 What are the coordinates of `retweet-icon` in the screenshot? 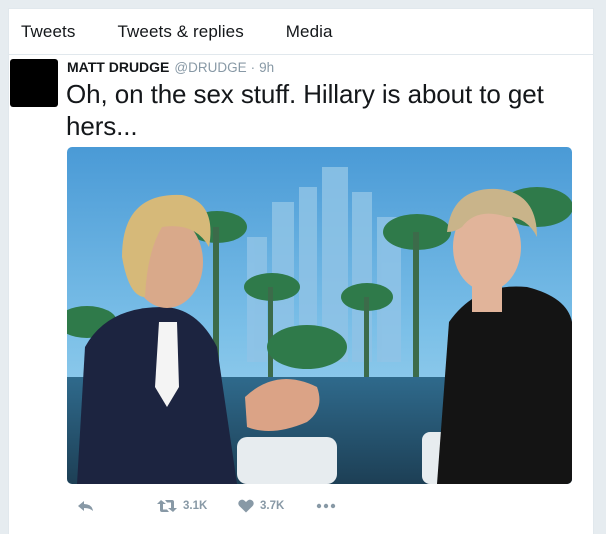 It's located at (167, 506).